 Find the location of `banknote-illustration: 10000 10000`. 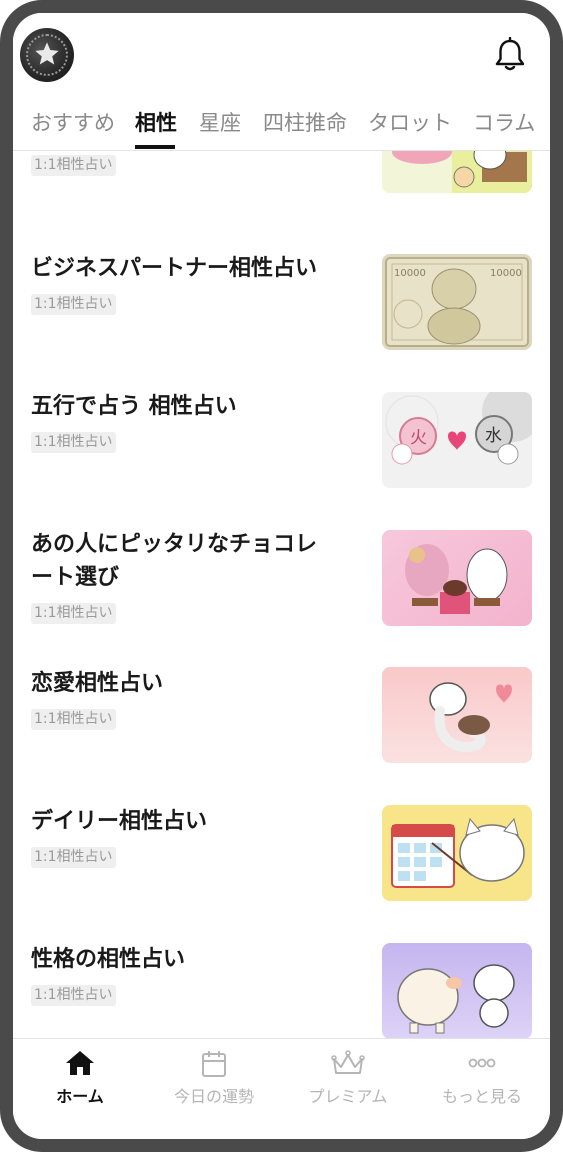

banknote-illustration: 10000 10000 is located at coordinates (457, 302).